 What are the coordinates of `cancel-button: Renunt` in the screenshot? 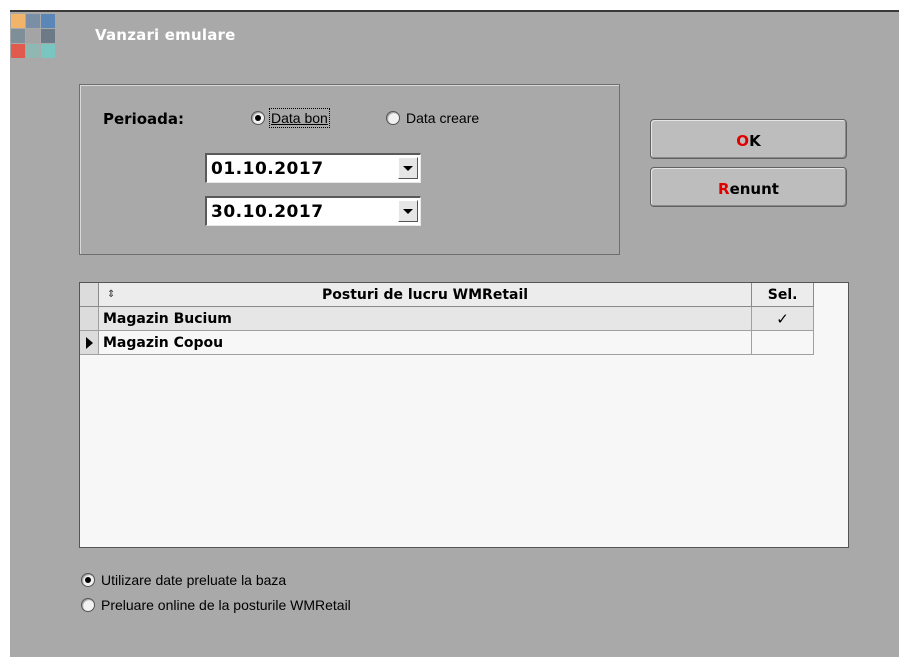 It's located at (748, 187).